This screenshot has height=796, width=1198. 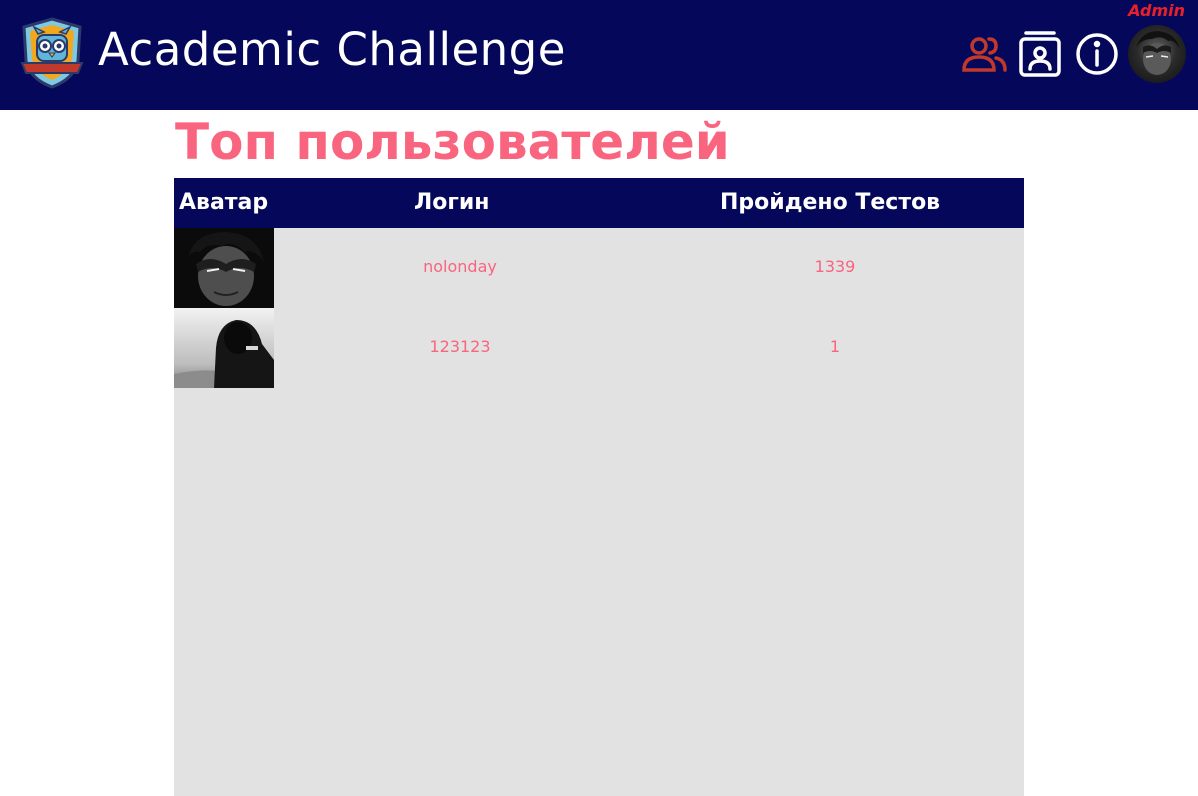 What do you see at coordinates (1040, 53) in the screenshot?
I see `profile-card-icon` at bounding box center [1040, 53].